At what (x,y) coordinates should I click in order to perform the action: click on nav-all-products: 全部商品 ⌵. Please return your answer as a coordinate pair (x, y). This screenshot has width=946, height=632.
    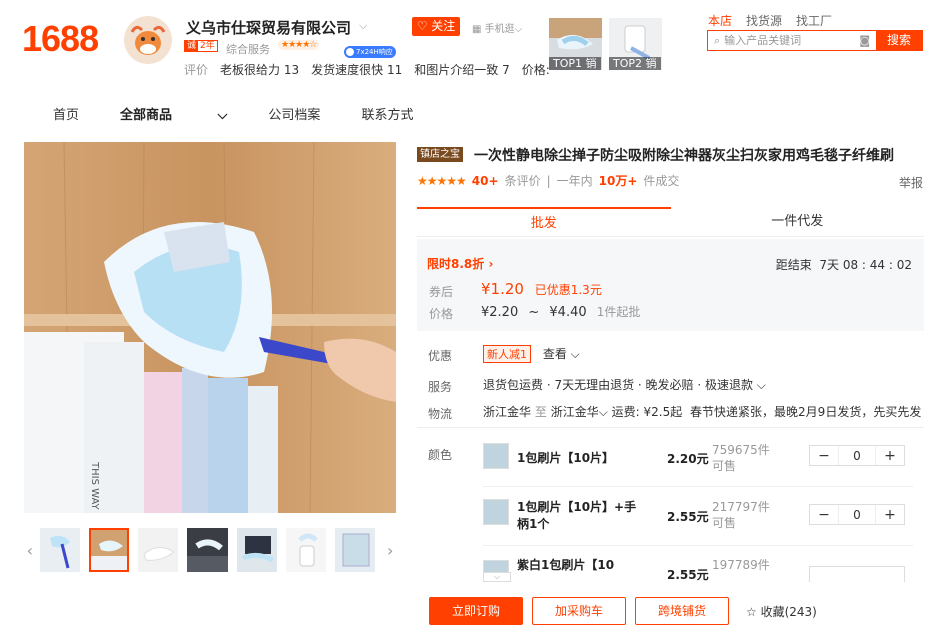
    Looking at the image, I should click on (173, 113).